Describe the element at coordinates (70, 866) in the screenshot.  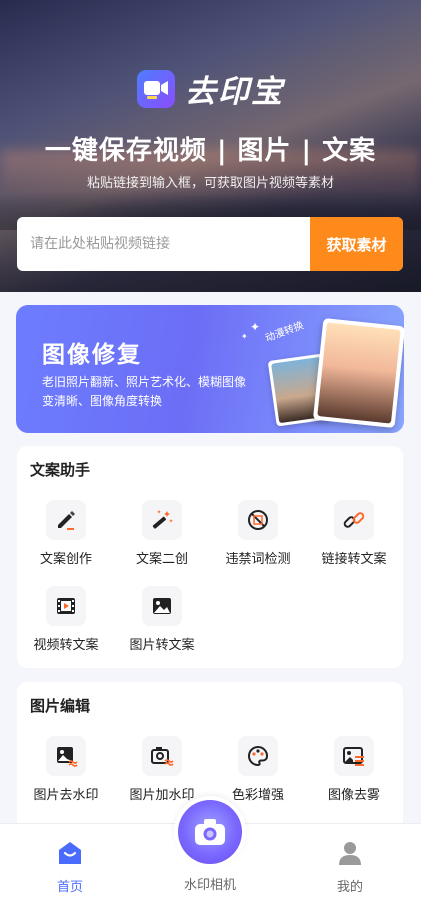
I see `nav-home: 首页` at that location.